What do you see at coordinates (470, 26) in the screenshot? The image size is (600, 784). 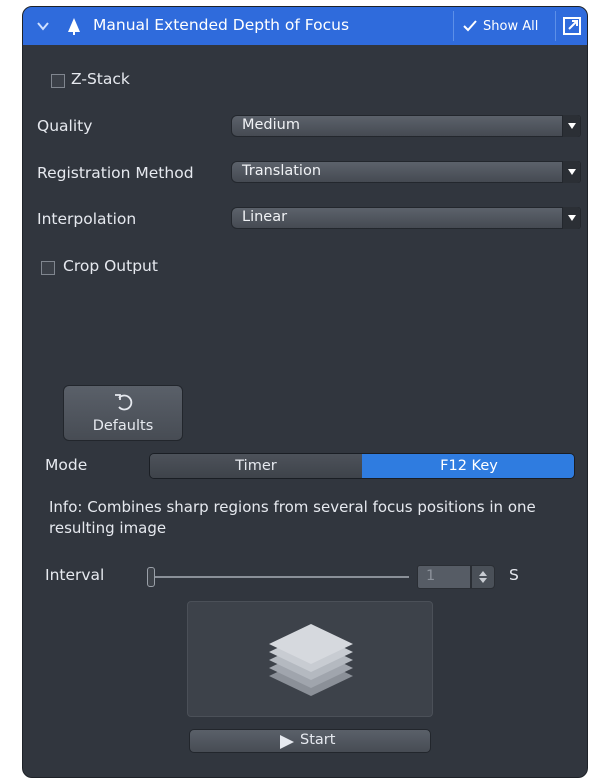 I see `checkmark-icon` at bounding box center [470, 26].